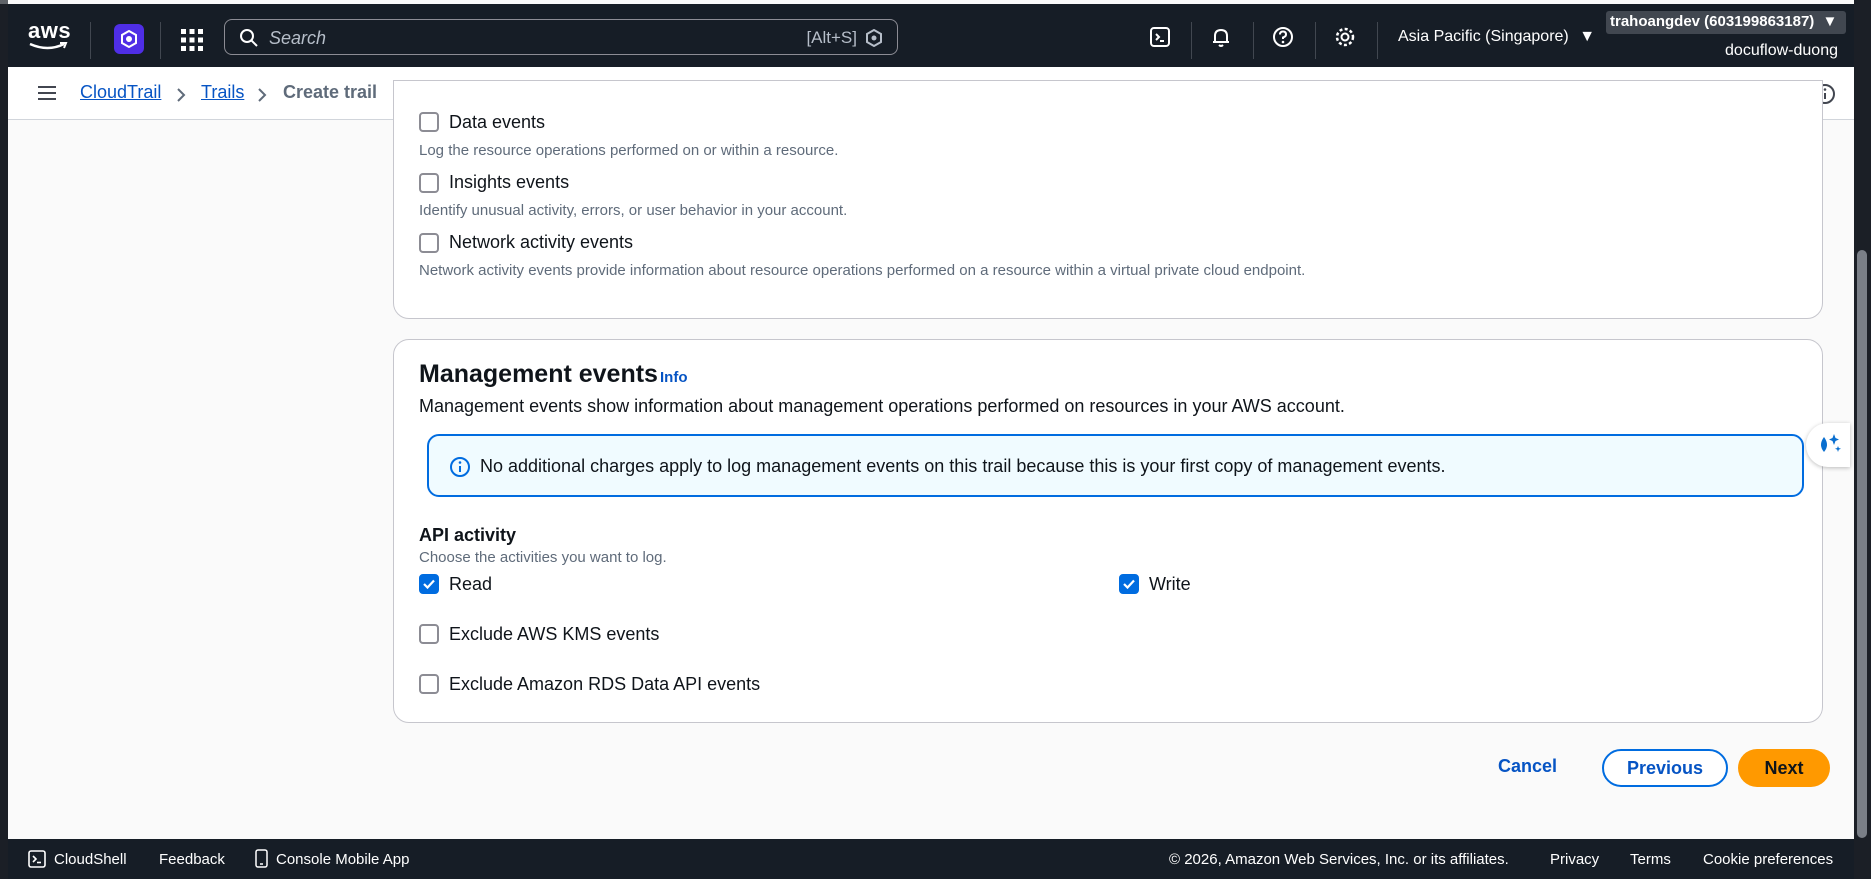 The image size is (1871, 879). I want to click on api-activity-title: API activity, so click(468, 535).